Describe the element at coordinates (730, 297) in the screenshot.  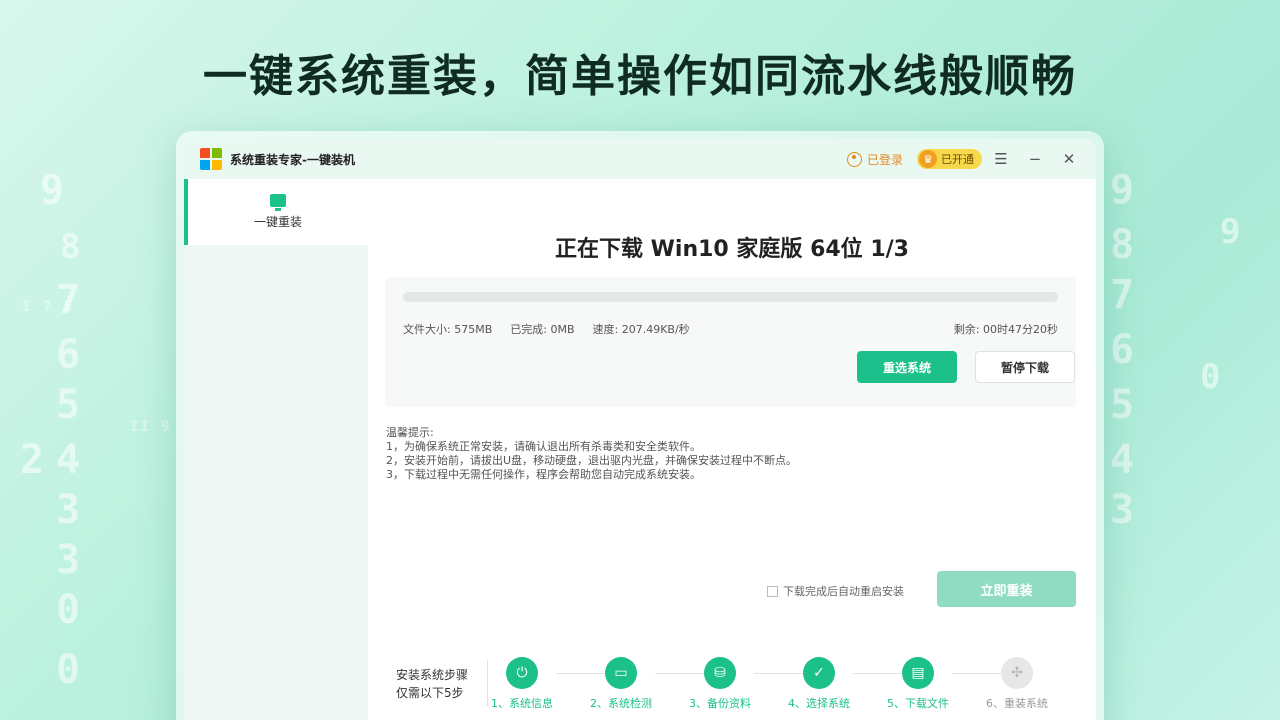
I see `download-progress-bar` at that location.